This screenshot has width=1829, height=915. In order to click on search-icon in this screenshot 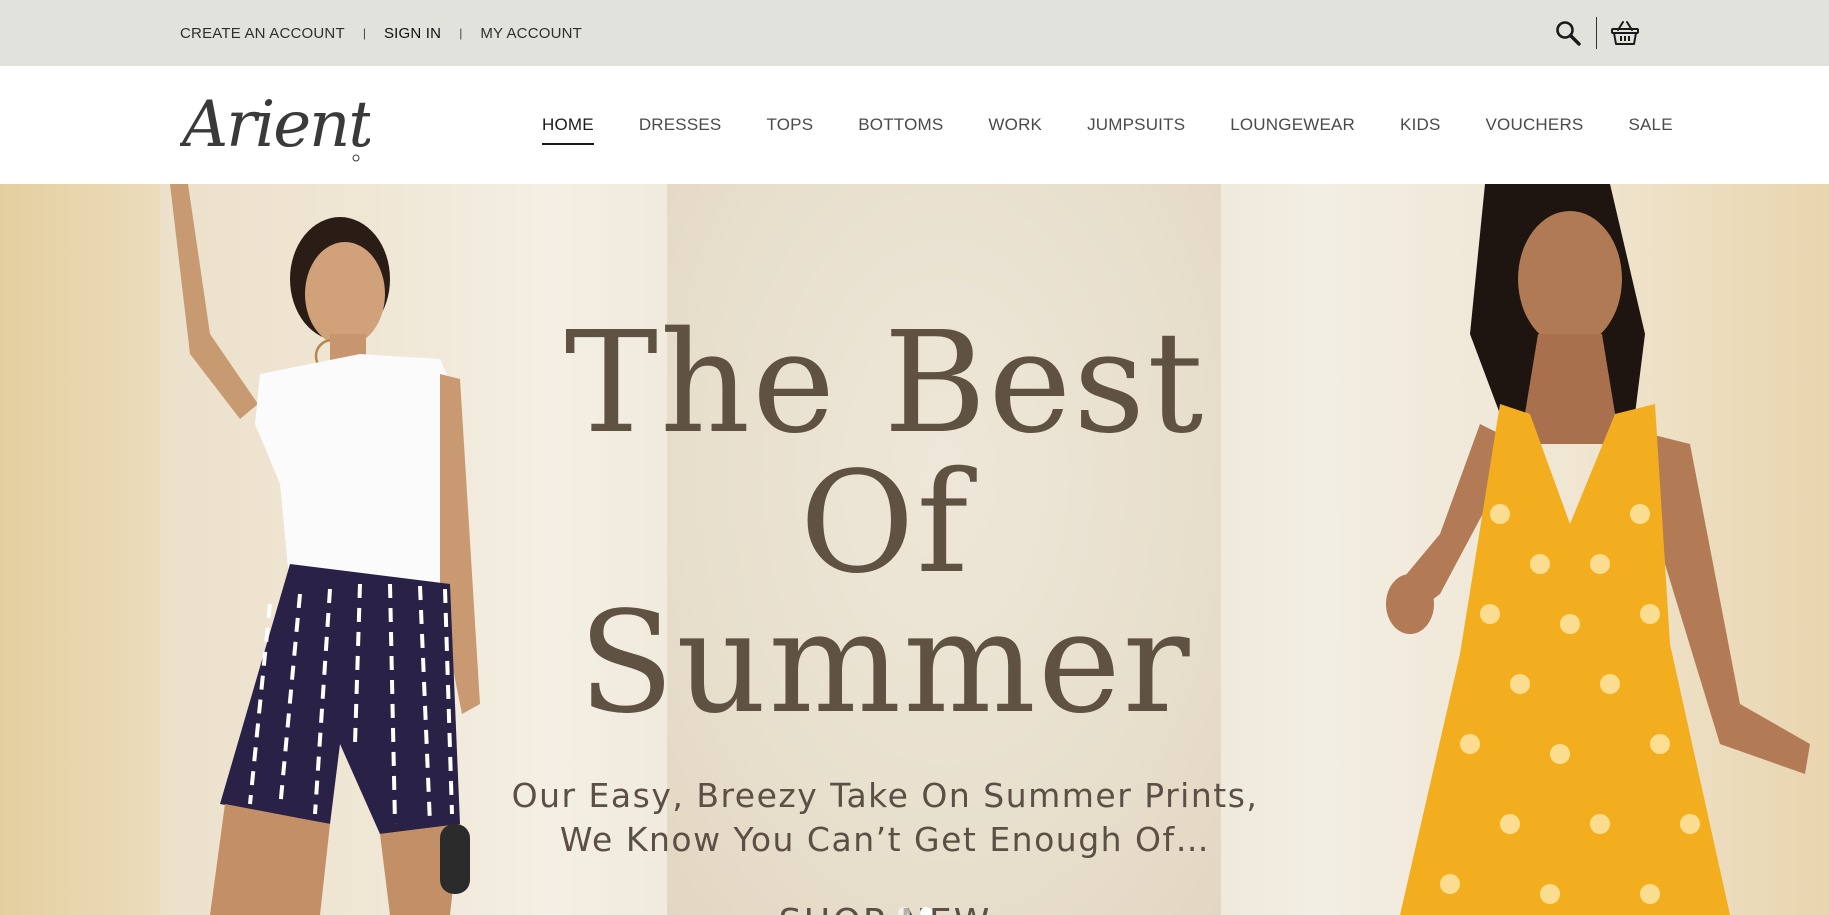, I will do `click(1568, 33)`.